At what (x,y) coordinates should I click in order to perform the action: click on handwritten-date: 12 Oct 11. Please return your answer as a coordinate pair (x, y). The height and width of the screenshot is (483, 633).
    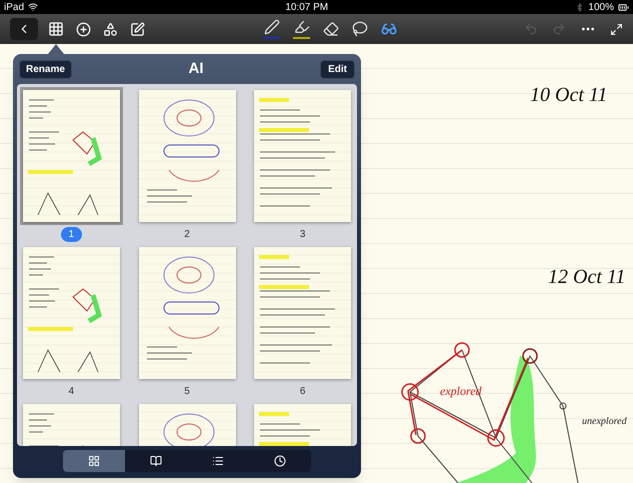
    Looking at the image, I should click on (587, 277).